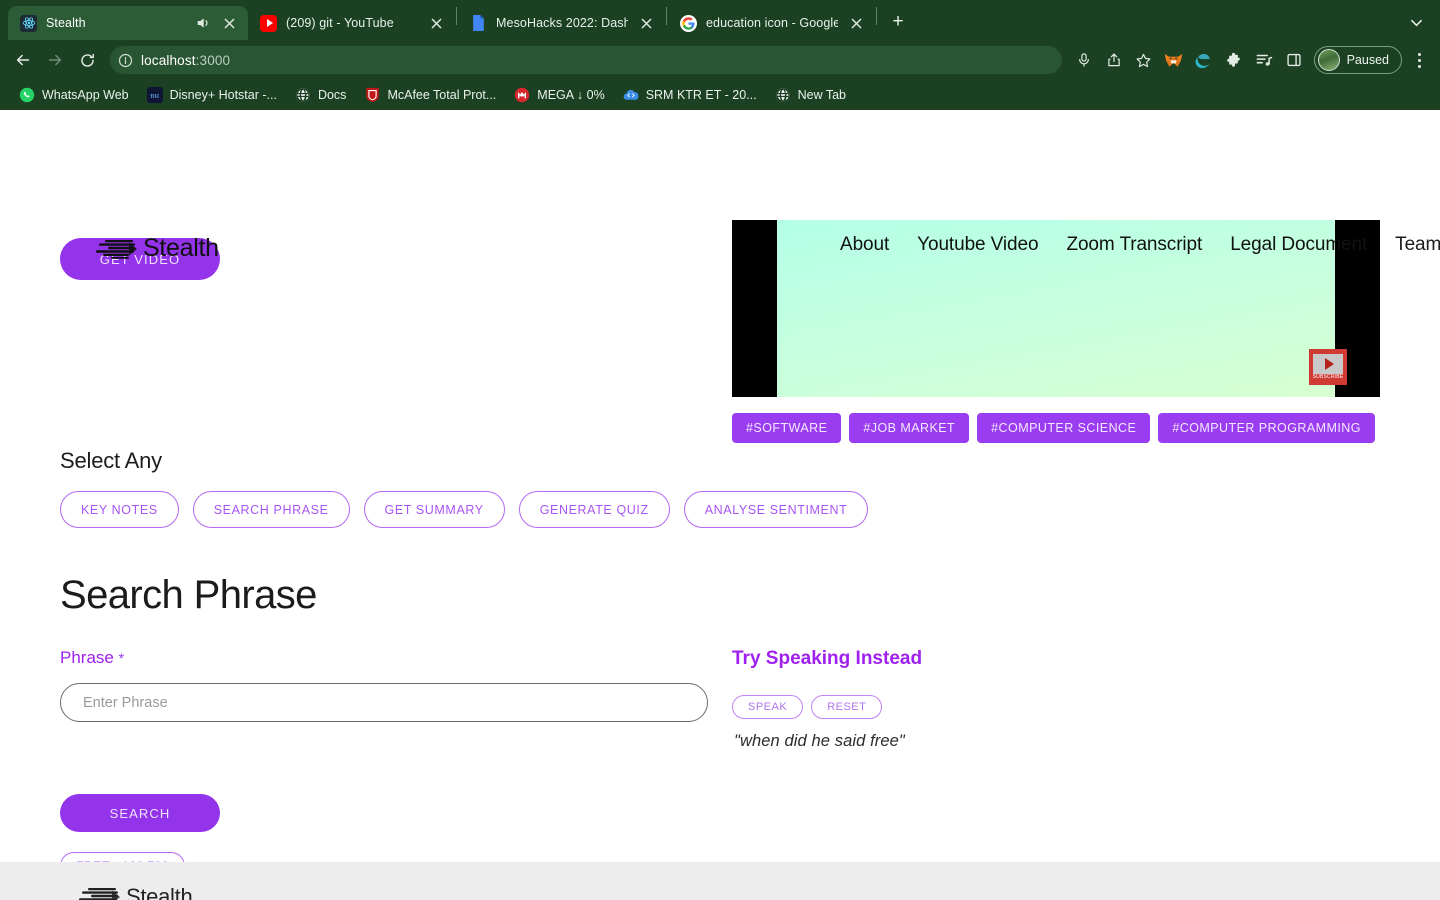 The height and width of the screenshot is (900, 1440). I want to click on tab-title: education icon - Google Search, so click(772, 23).